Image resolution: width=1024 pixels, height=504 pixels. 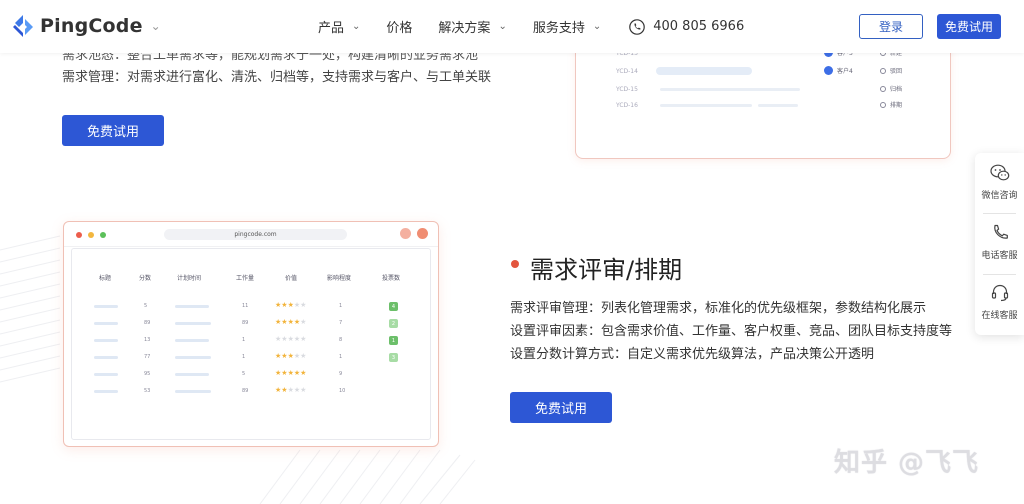 I want to click on window-minimize-dot, so click(x=91, y=235).